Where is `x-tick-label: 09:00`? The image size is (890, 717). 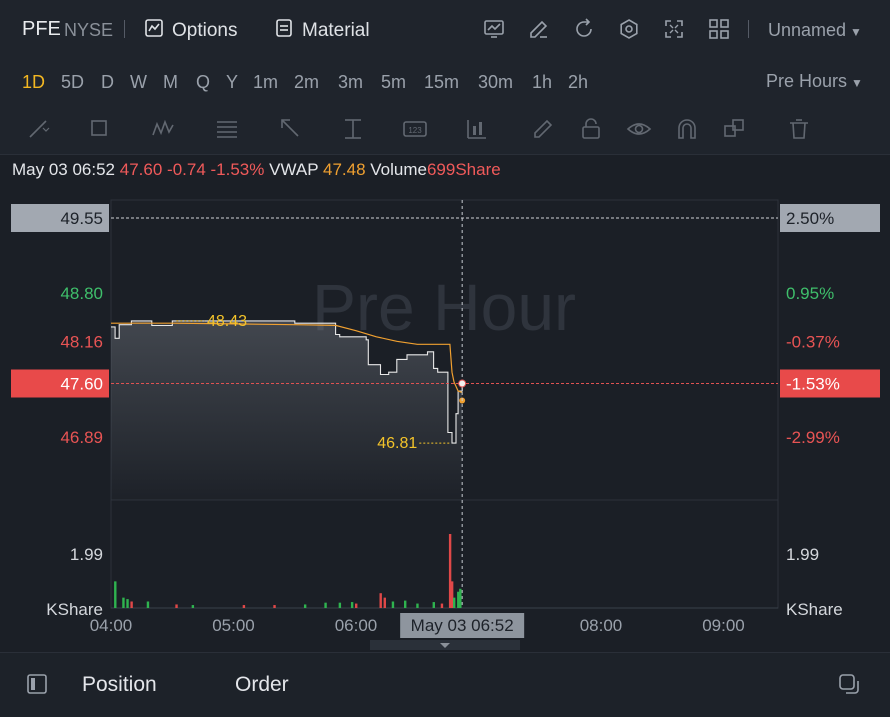 x-tick-label: 09:00 is located at coordinates (723, 625).